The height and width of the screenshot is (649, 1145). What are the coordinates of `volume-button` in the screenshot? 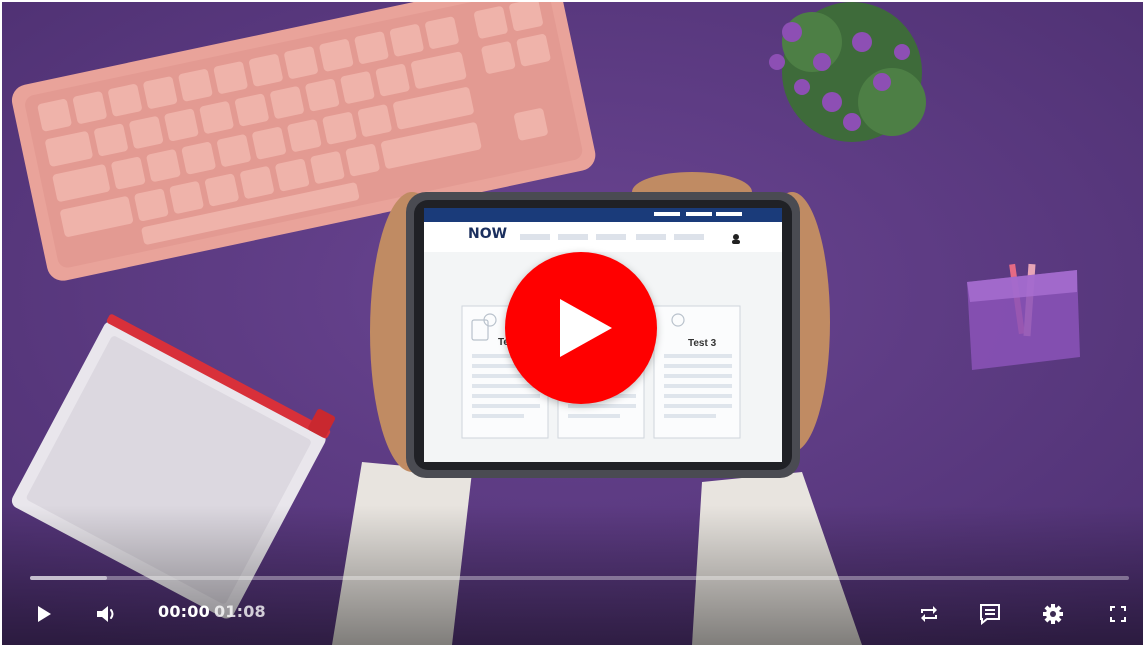 It's located at (107, 614).